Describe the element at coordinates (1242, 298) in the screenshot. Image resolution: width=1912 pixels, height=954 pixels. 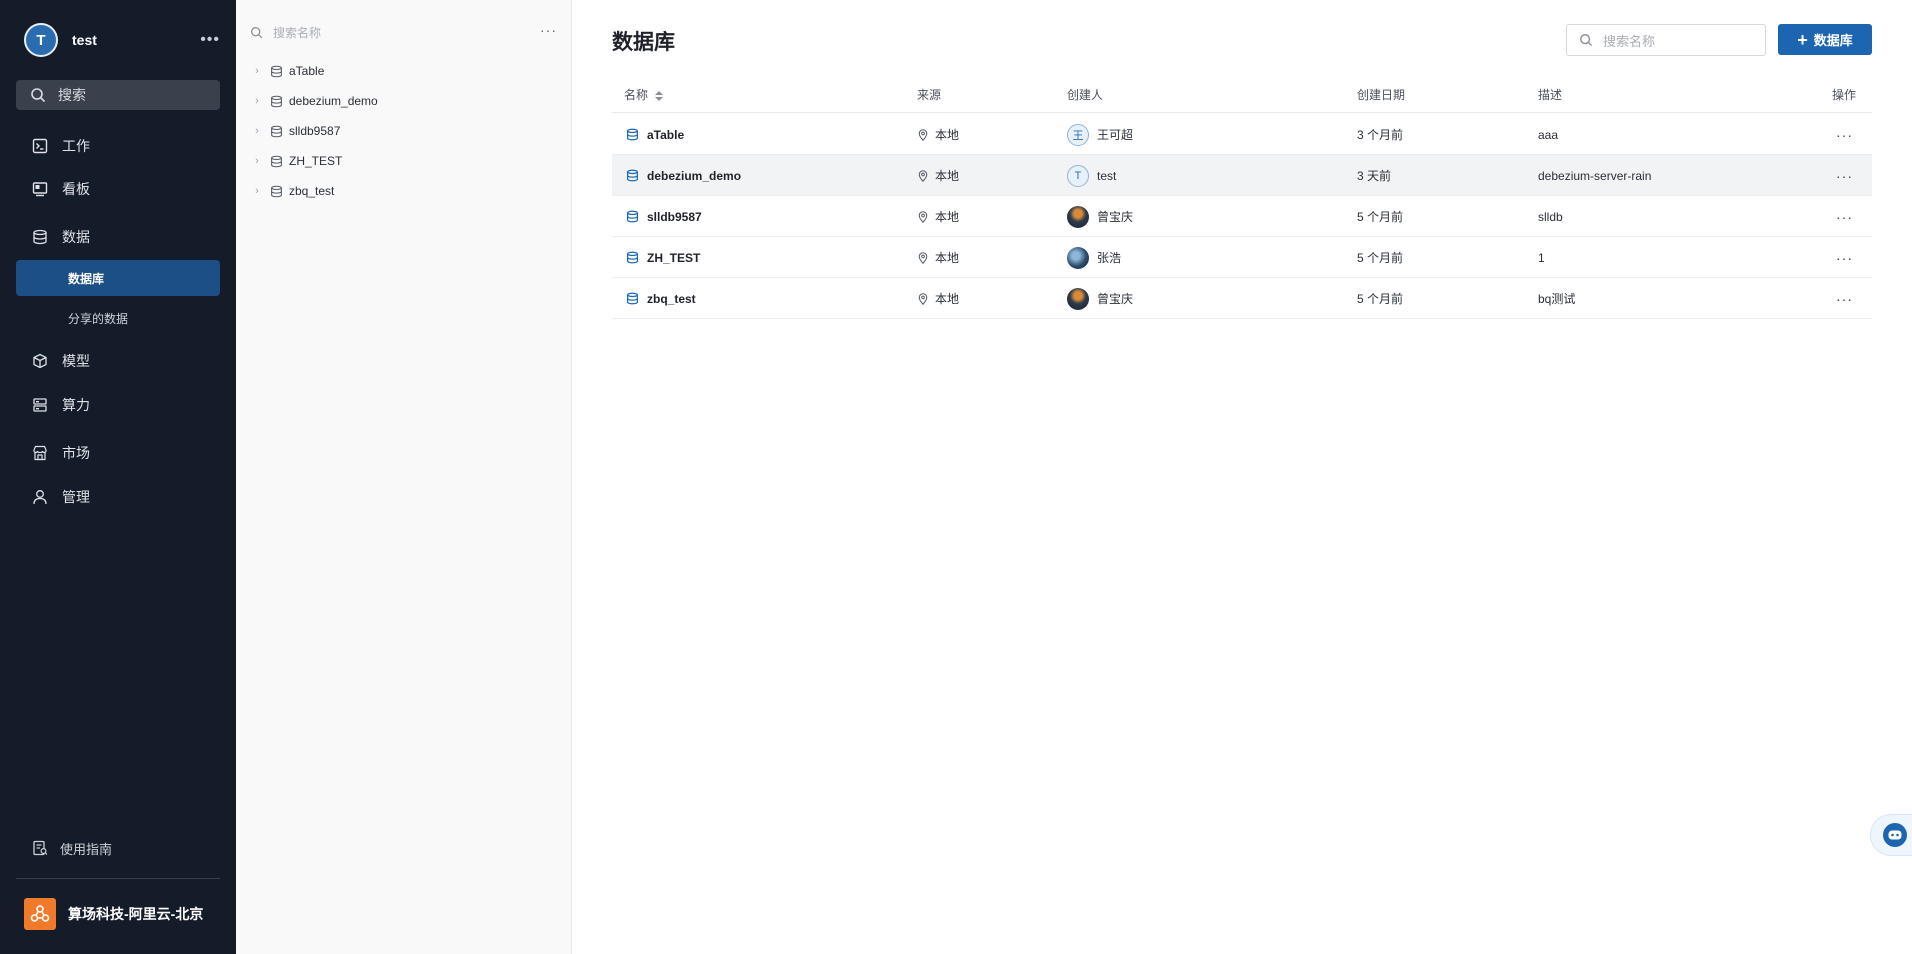
I see `table-row: zbq_test 本地 曾宝庆 5 个月前 bq测试 ···` at that location.